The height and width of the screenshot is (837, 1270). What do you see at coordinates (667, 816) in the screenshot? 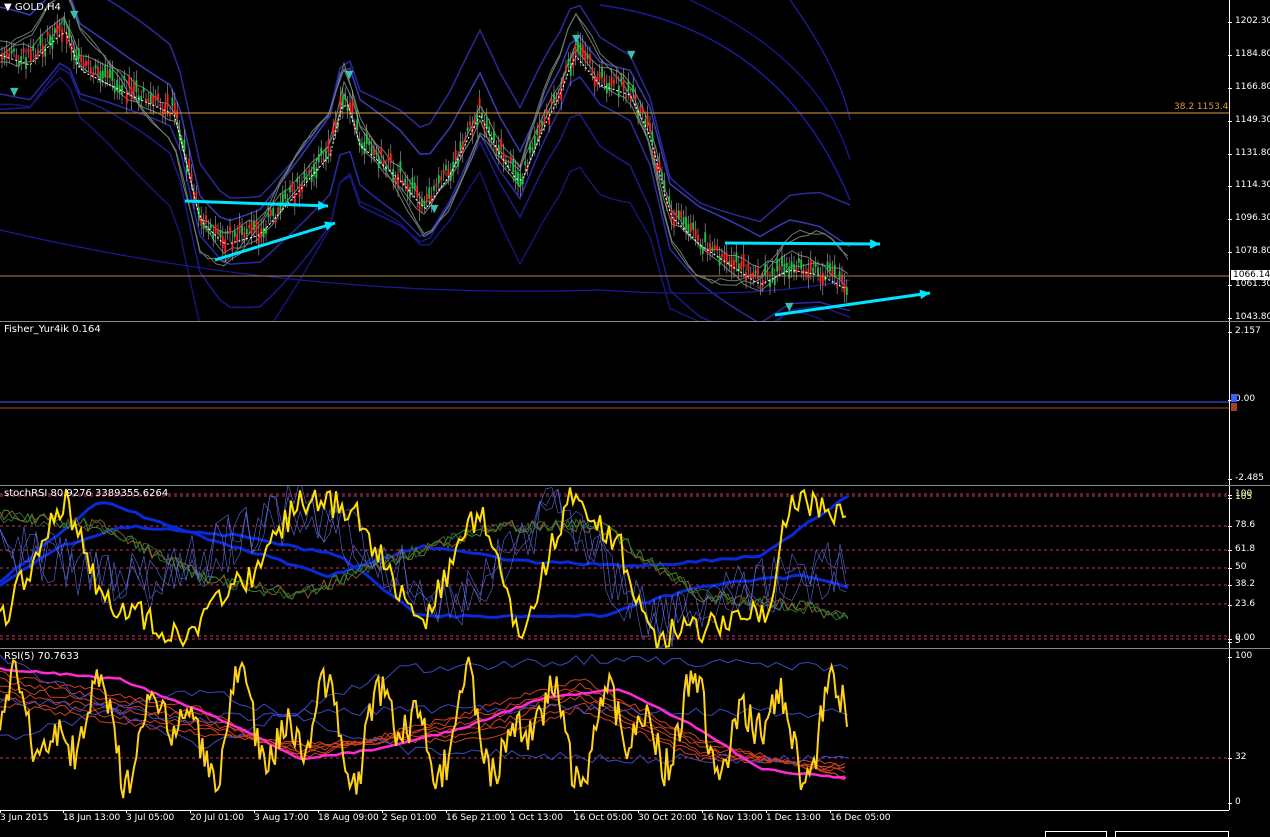
I see `time-label: 30 Oct 20:00` at bounding box center [667, 816].